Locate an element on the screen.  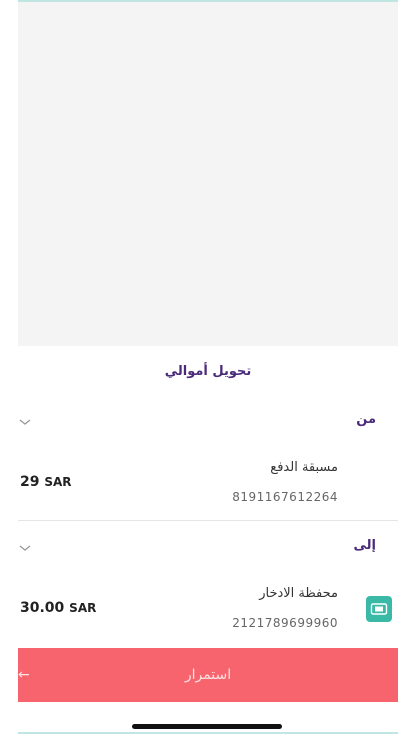
to-account-name: محفظة الادخار is located at coordinates (298, 593).